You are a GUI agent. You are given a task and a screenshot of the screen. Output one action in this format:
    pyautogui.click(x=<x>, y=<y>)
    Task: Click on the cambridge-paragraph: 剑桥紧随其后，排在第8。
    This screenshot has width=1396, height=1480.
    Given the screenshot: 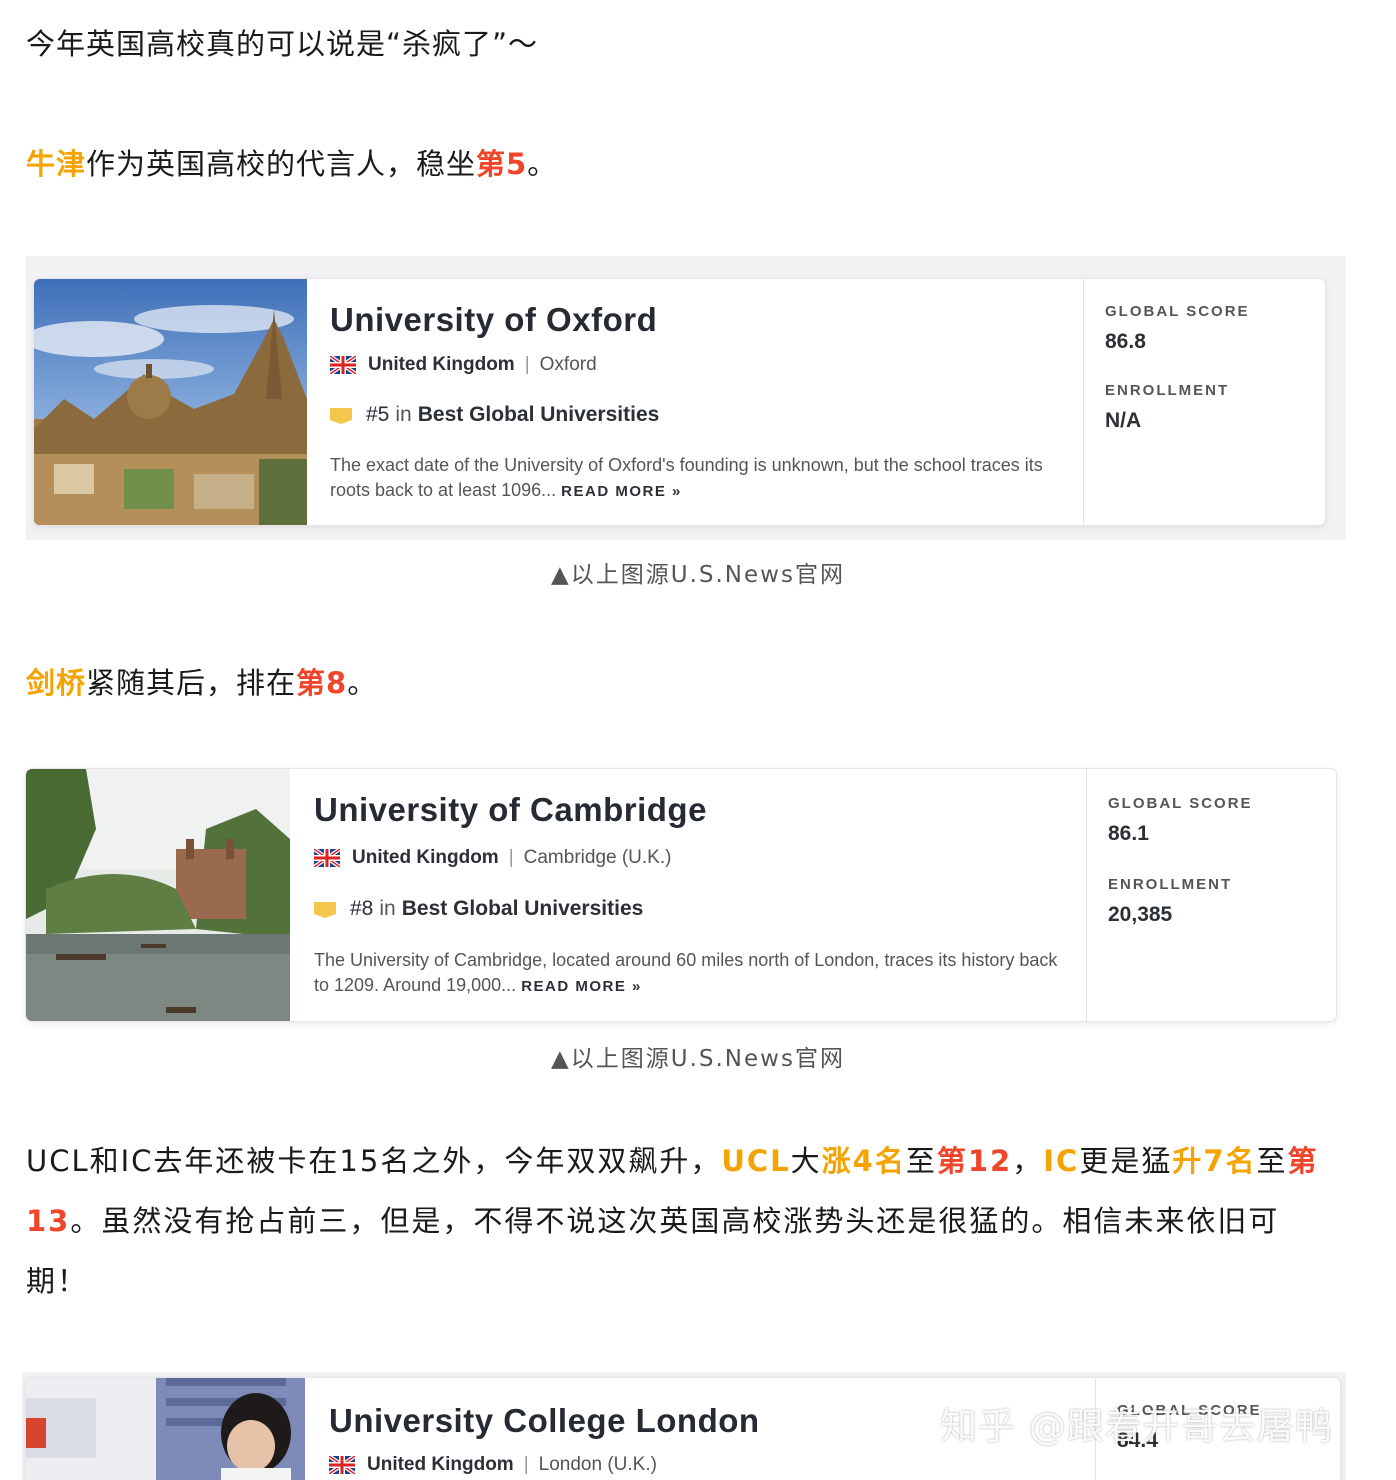 What is the action you would take?
    pyautogui.click(x=201, y=683)
    